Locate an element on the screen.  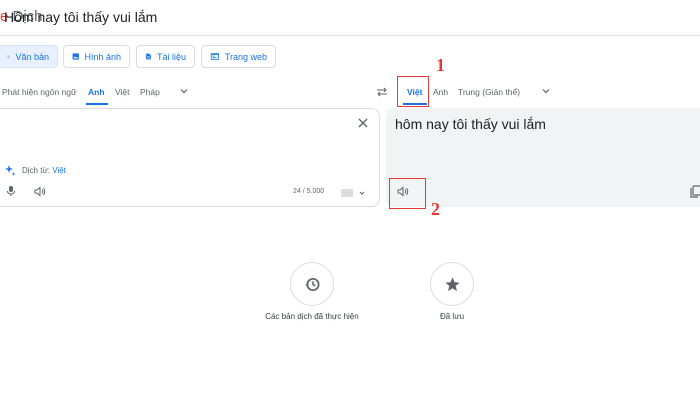
tab-documents-label: Tài liệu is located at coordinates (171, 56).